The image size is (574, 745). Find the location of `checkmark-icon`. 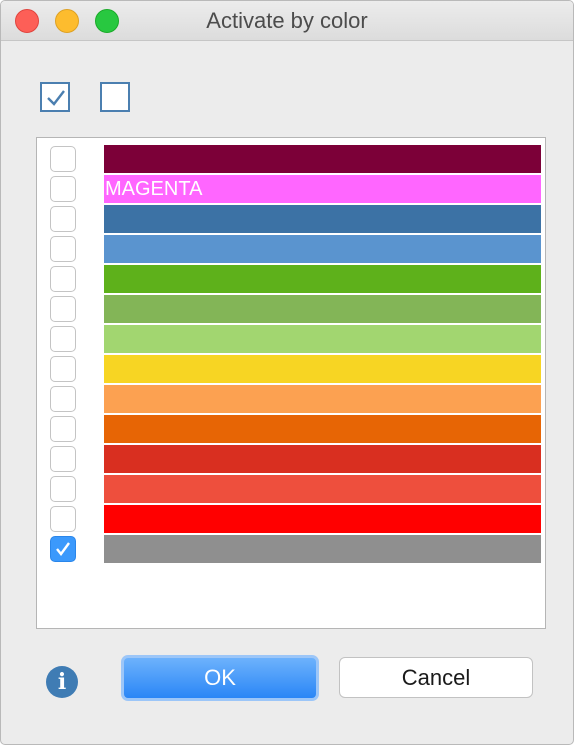

checkmark-icon is located at coordinates (63, 549).